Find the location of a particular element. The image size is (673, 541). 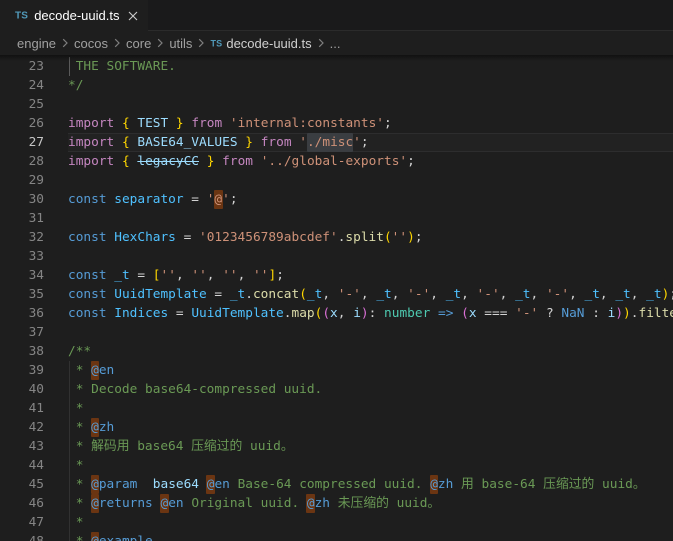

tab-decode-uuid: TS decode-uuid.ts is located at coordinates (74, 15).